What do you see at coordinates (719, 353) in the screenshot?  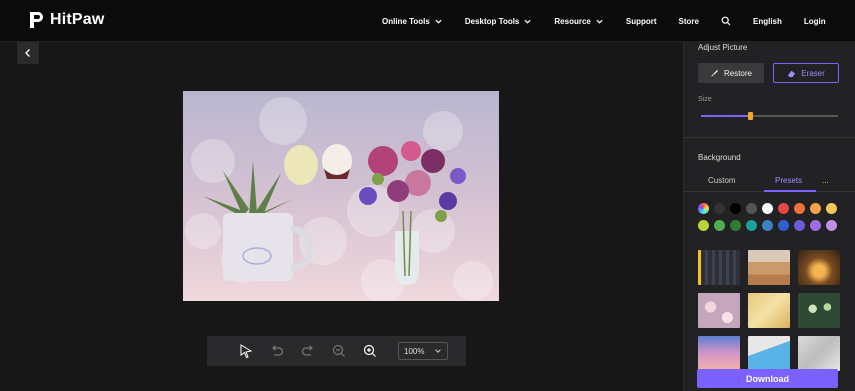 I see `preset-sunset-sky` at bounding box center [719, 353].